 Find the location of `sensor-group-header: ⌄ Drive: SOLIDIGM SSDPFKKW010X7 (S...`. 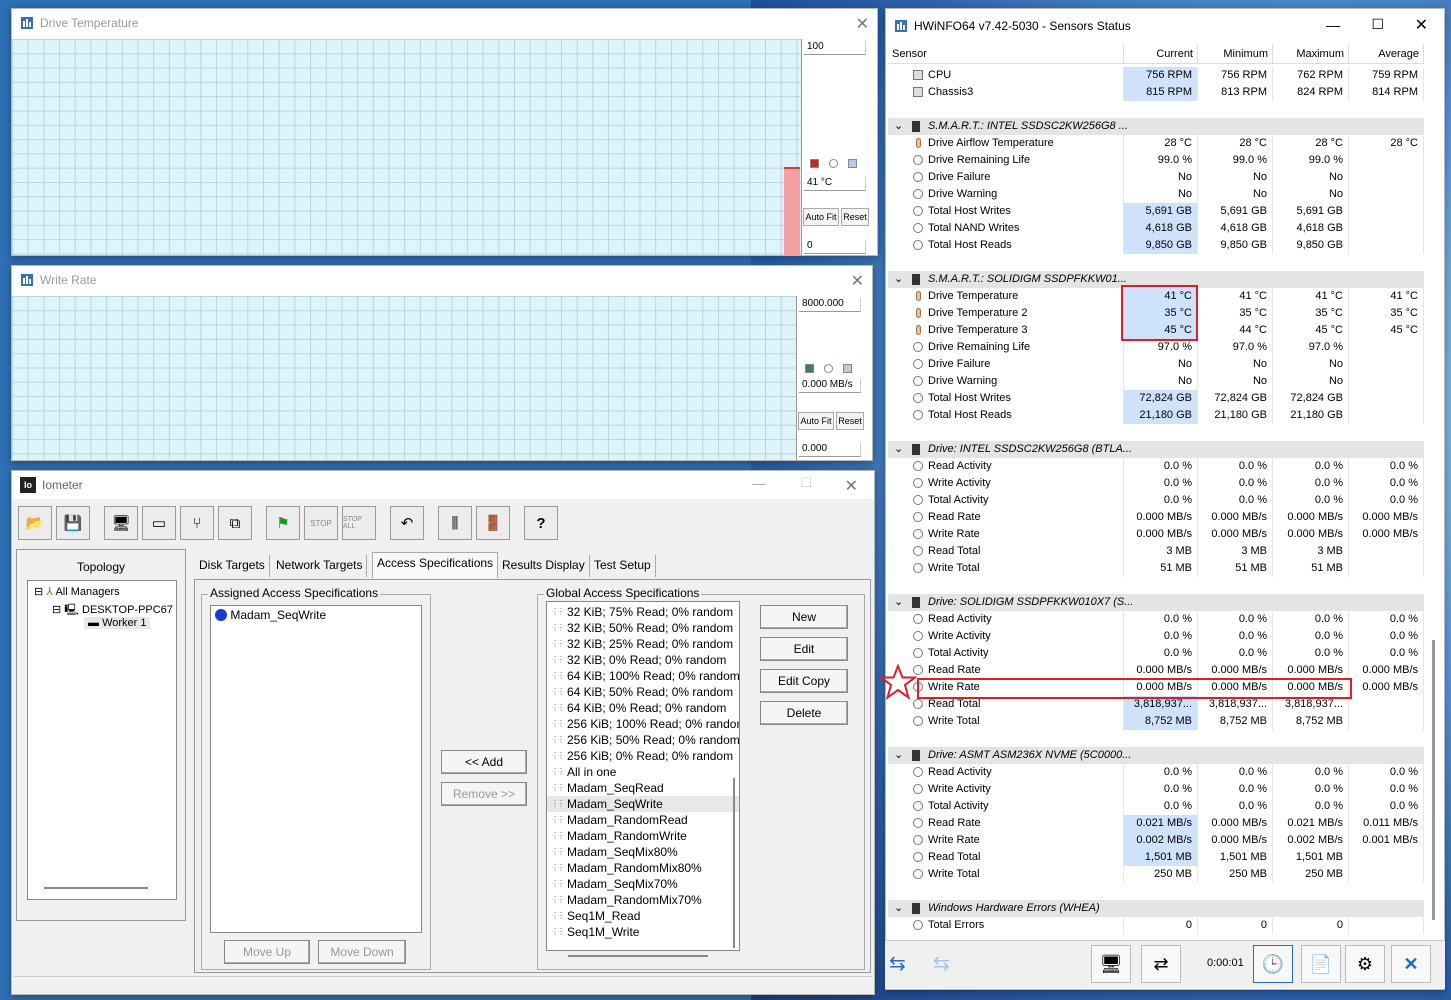

sensor-group-header: ⌄ Drive: SOLIDIGM SSDPFKKW010X7 (S... is located at coordinates (1156, 602).